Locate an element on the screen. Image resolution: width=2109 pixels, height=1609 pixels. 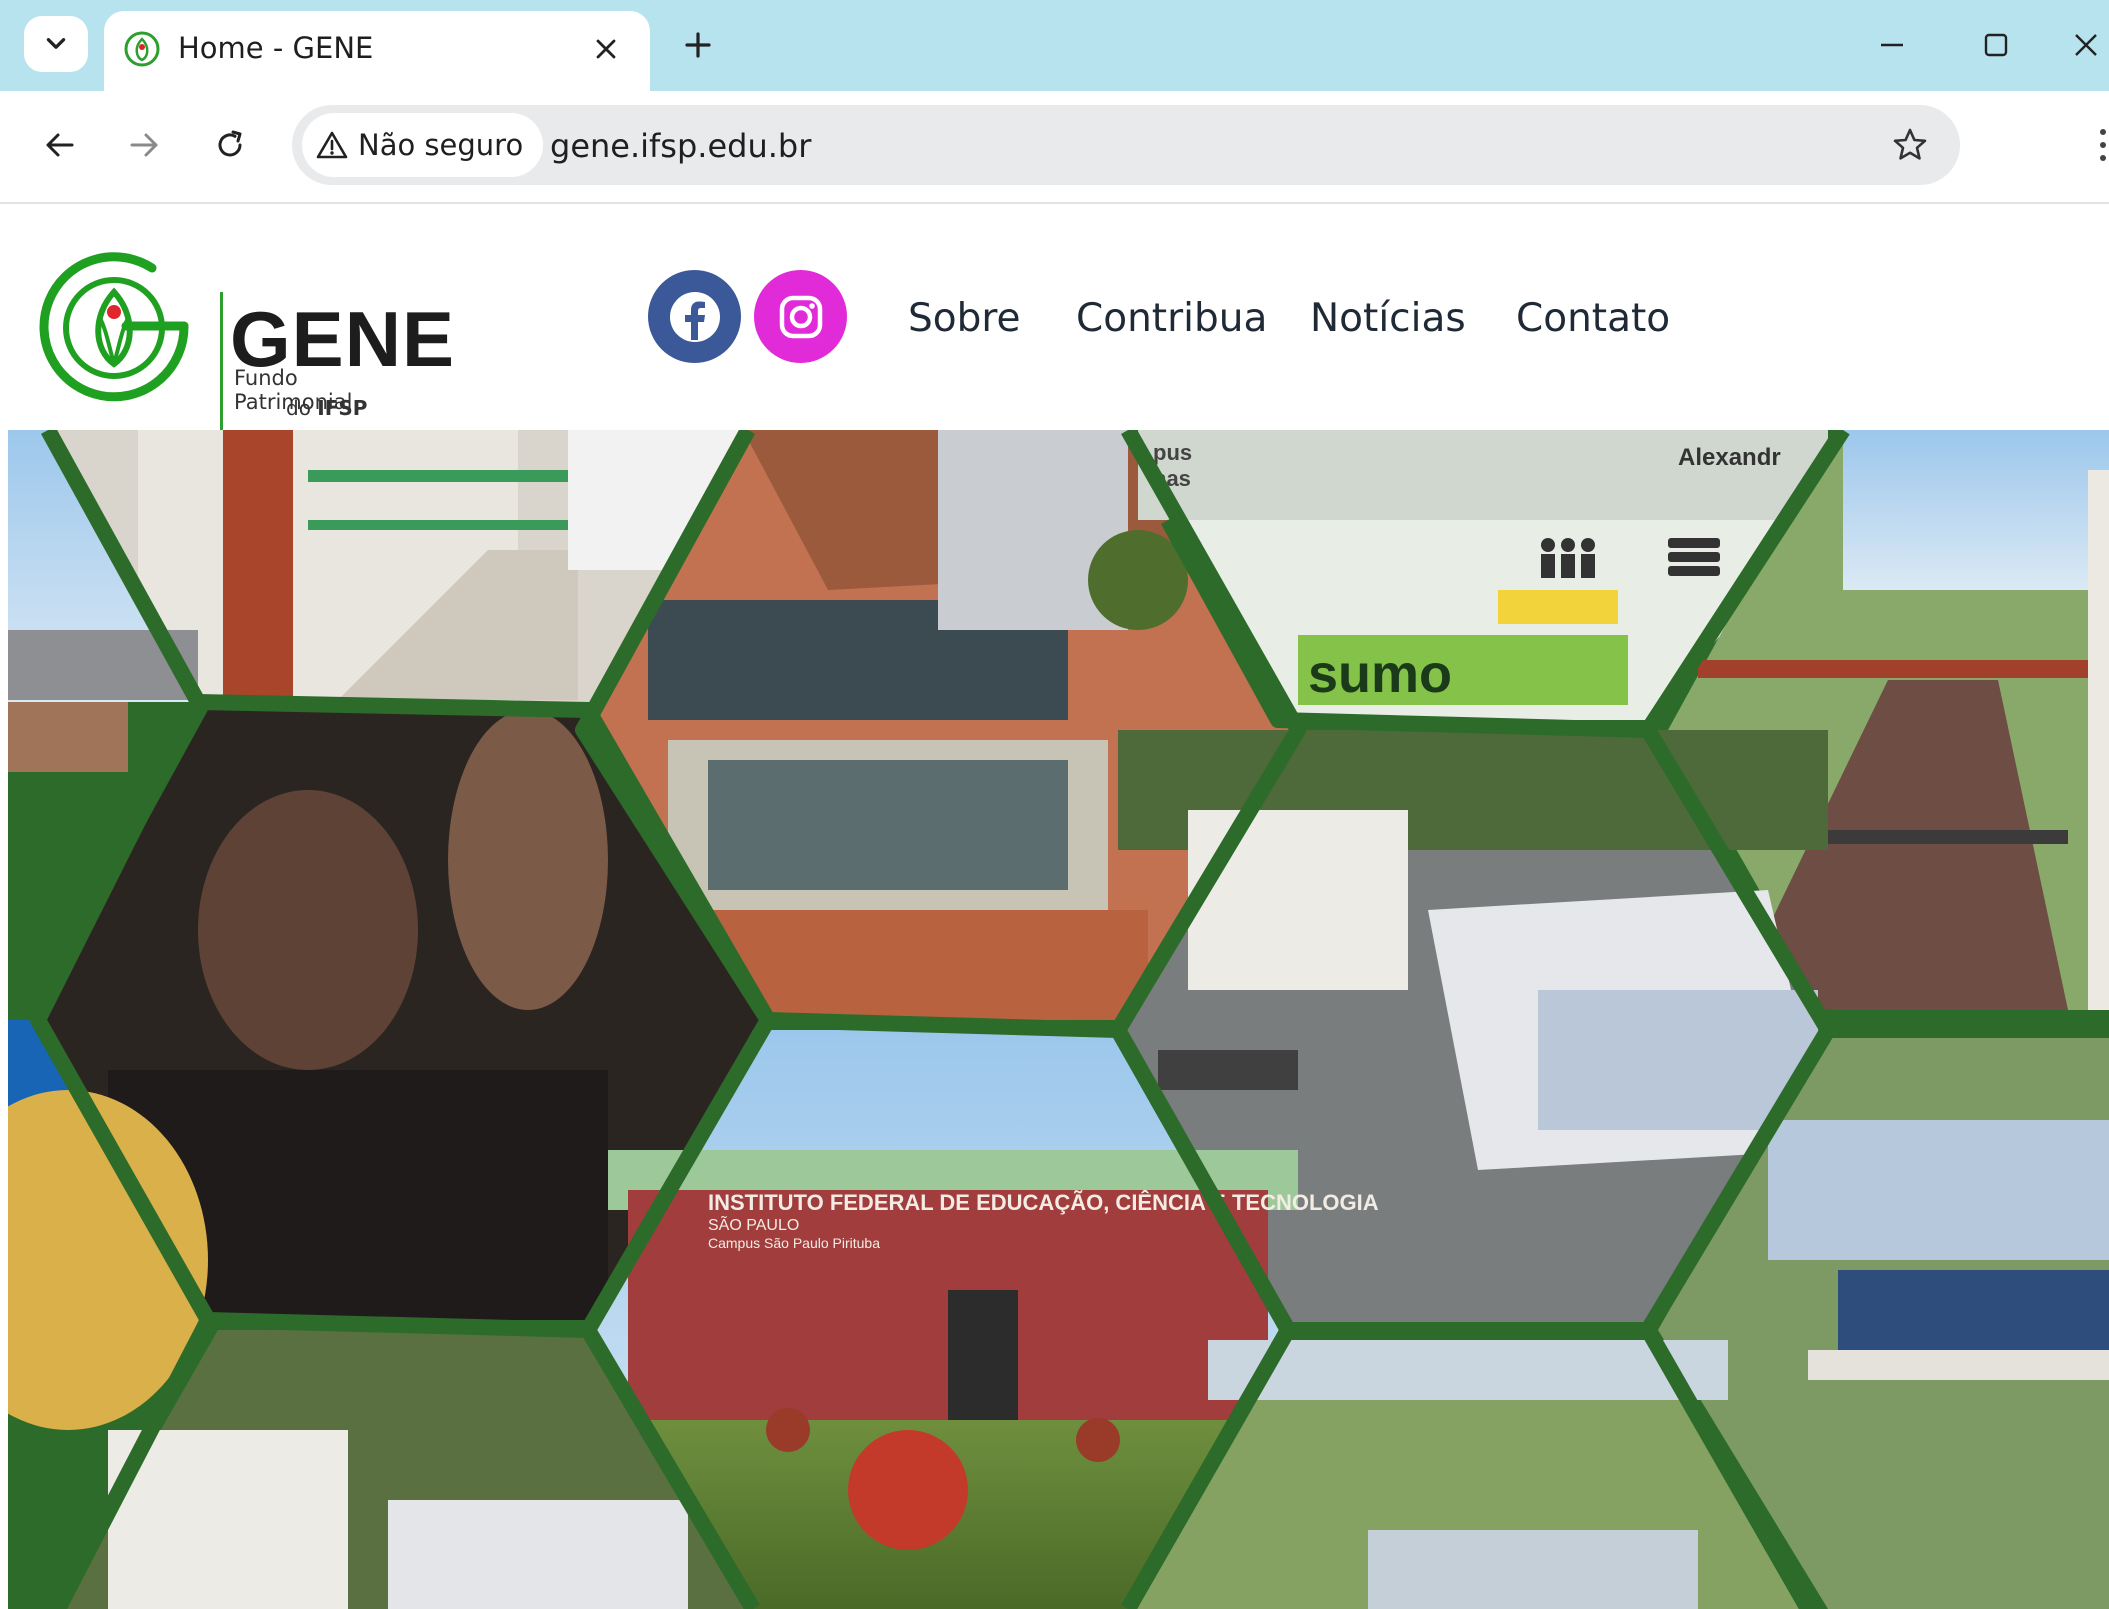
reload-icon is located at coordinates (230, 143).